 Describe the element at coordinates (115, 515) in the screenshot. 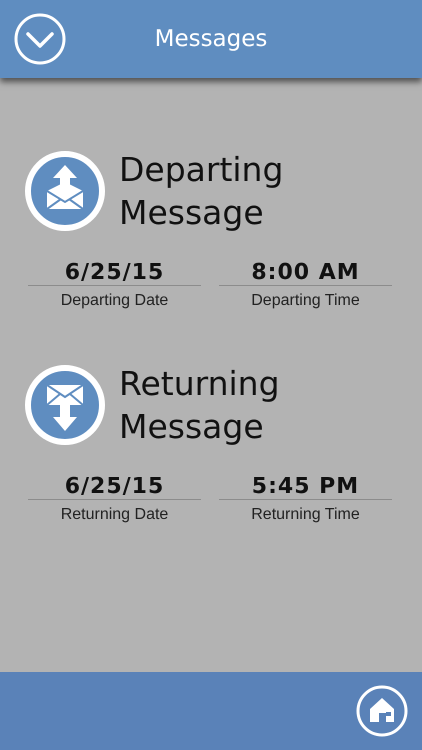

I see `field-label: Returning Date` at that location.